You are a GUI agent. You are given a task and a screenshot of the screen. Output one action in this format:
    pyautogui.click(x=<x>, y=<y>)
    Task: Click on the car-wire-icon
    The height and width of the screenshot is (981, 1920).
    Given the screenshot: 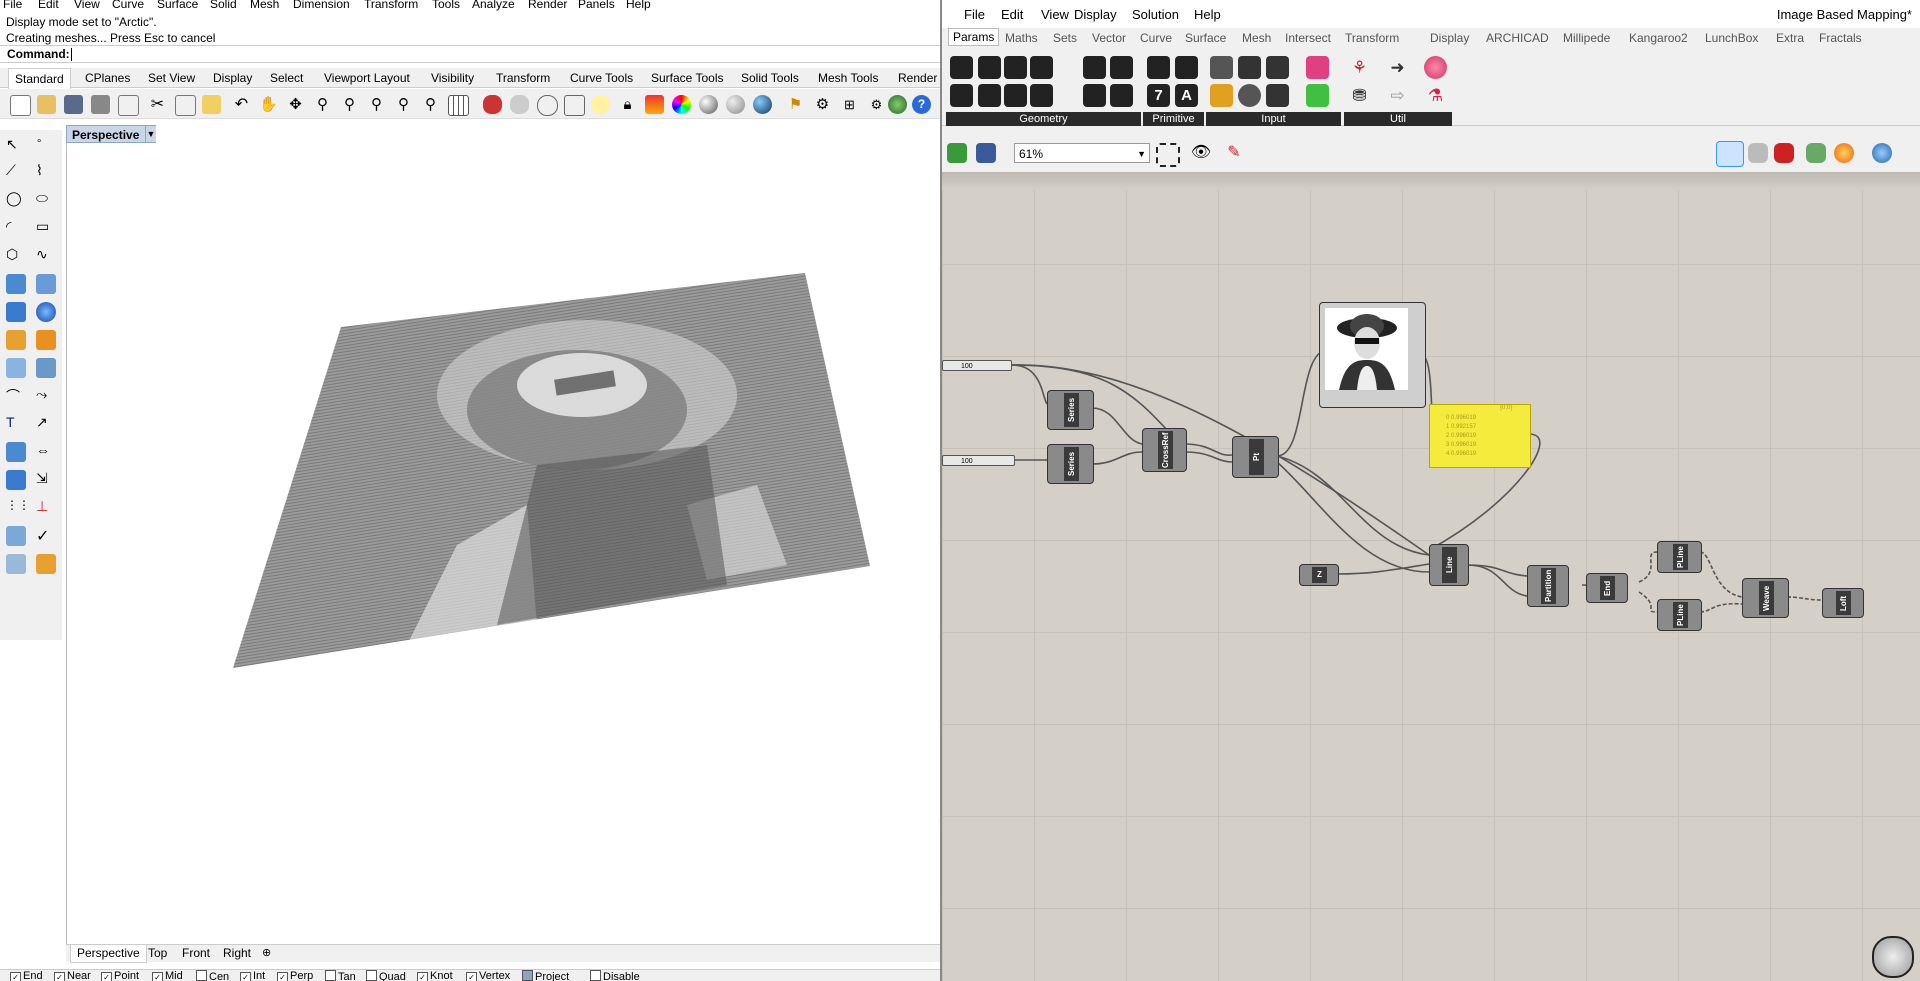 What is the action you would take?
    pyautogui.click(x=519, y=104)
    